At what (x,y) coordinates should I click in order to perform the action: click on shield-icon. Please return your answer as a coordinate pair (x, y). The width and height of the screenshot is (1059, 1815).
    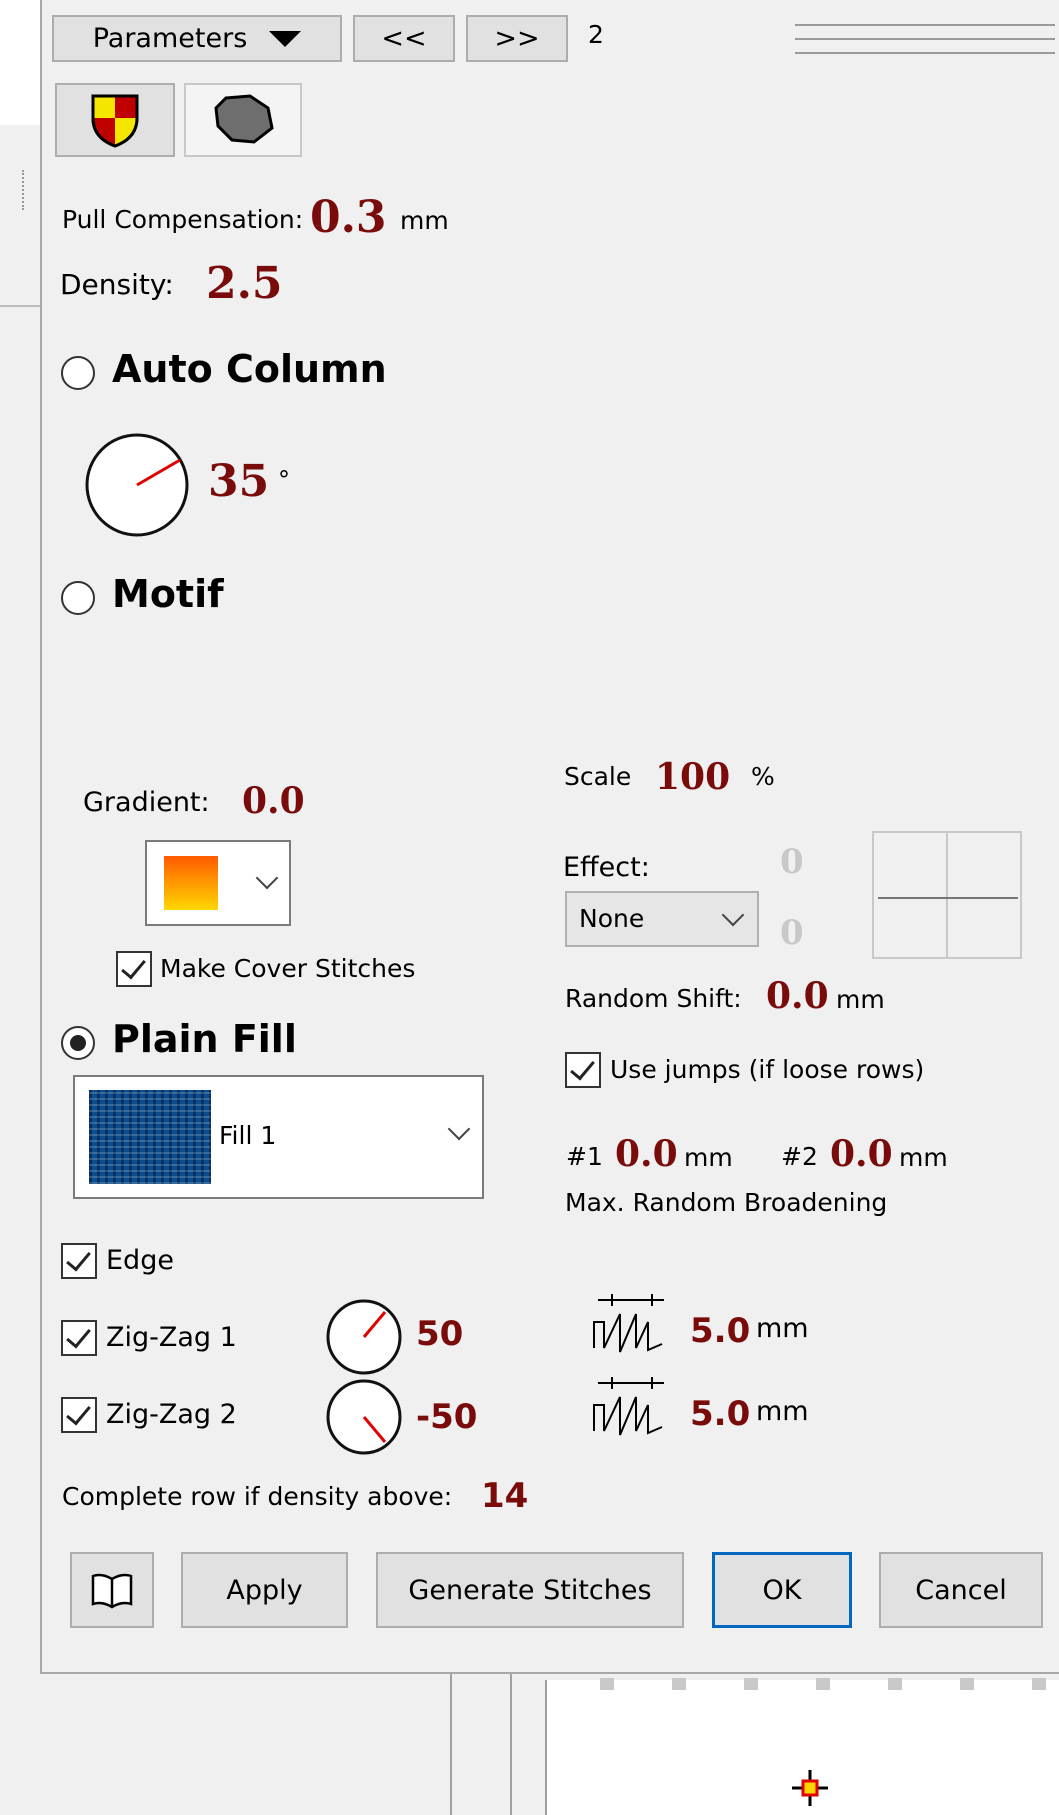
    Looking at the image, I should click on (115, 121).